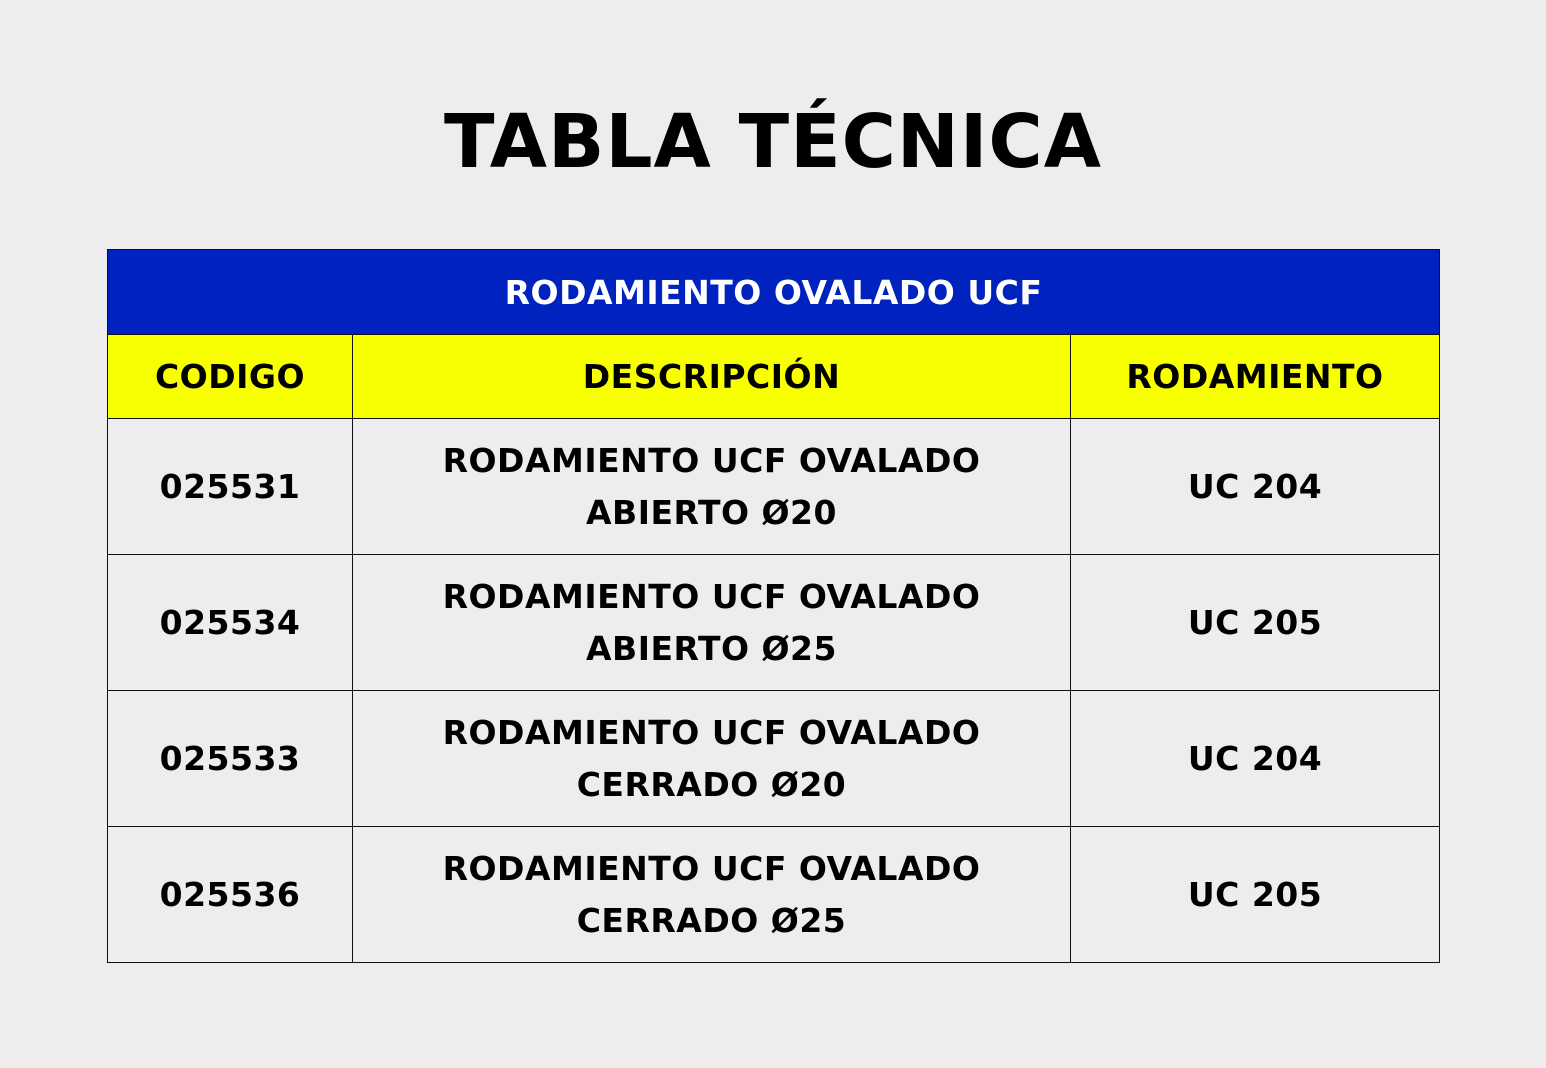 The image size is (1546, 1068). I want to click on column-header-codigo: CODIGO, so click(230, 376).